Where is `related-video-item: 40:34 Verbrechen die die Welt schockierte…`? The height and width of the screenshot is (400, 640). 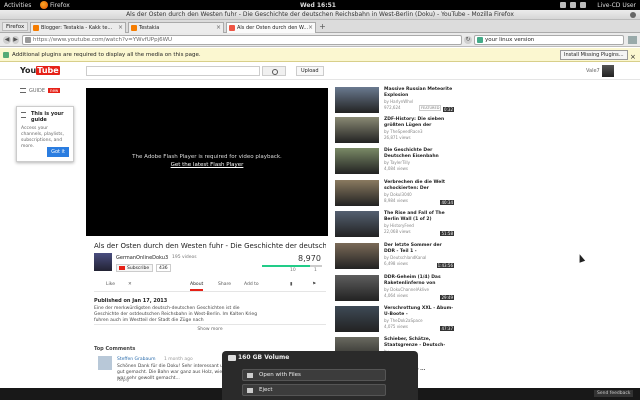
related-video-item: 40:34 Verbrechen die die Welt schockierte… is located at coordinates (395, 193).